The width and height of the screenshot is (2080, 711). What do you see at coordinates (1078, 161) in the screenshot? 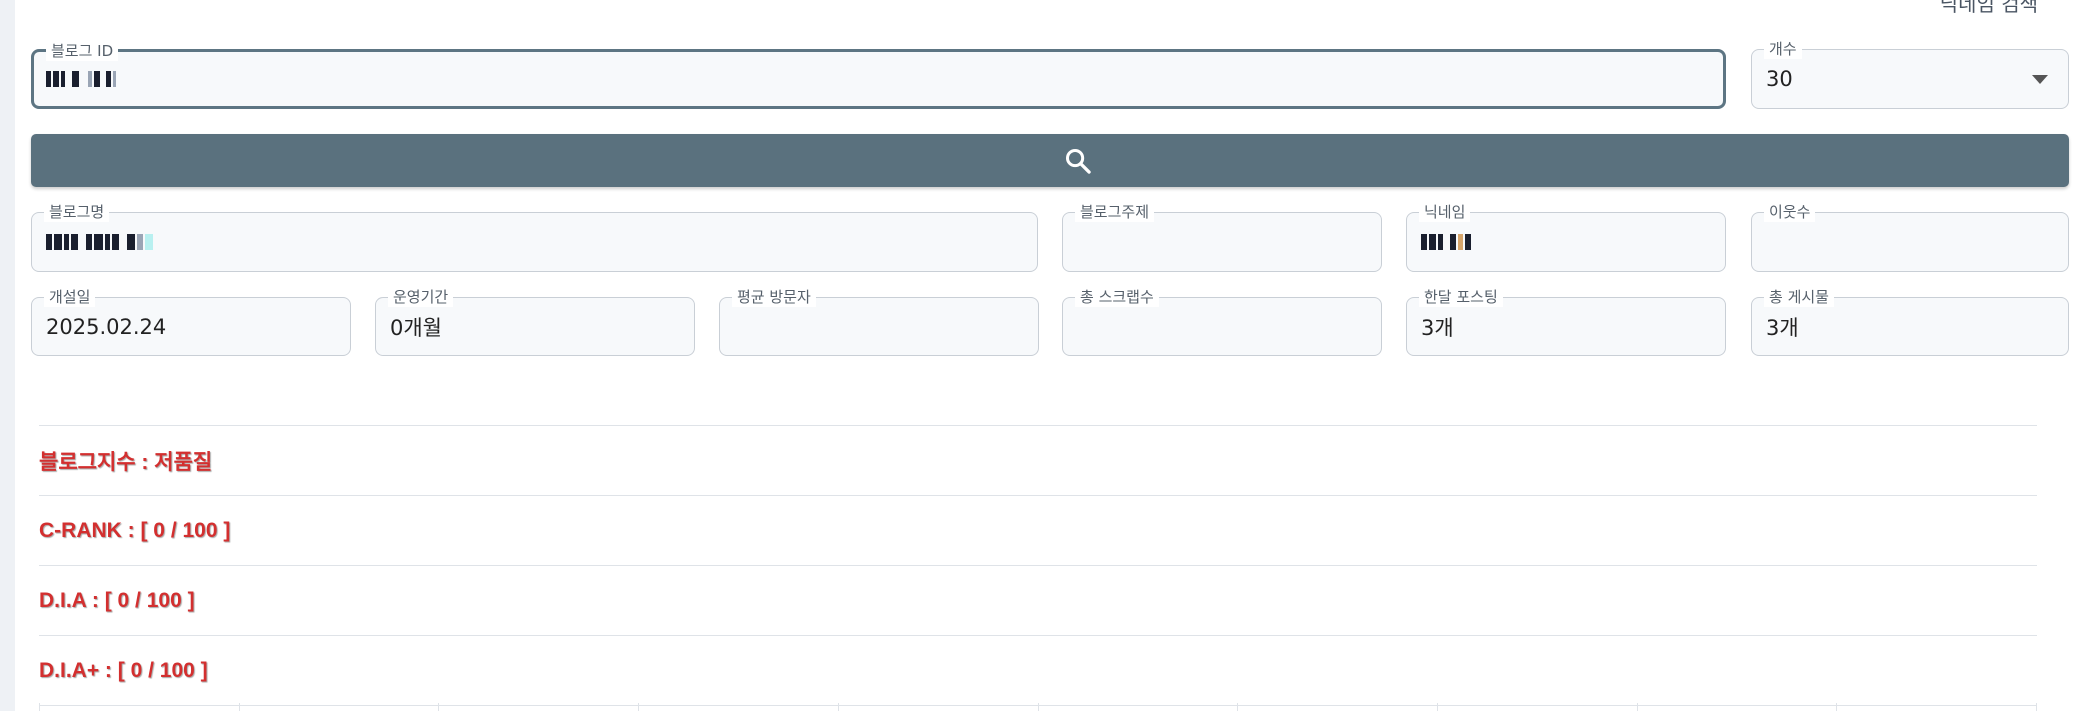
I see `search-icon` at bounding box center [1078, 161].